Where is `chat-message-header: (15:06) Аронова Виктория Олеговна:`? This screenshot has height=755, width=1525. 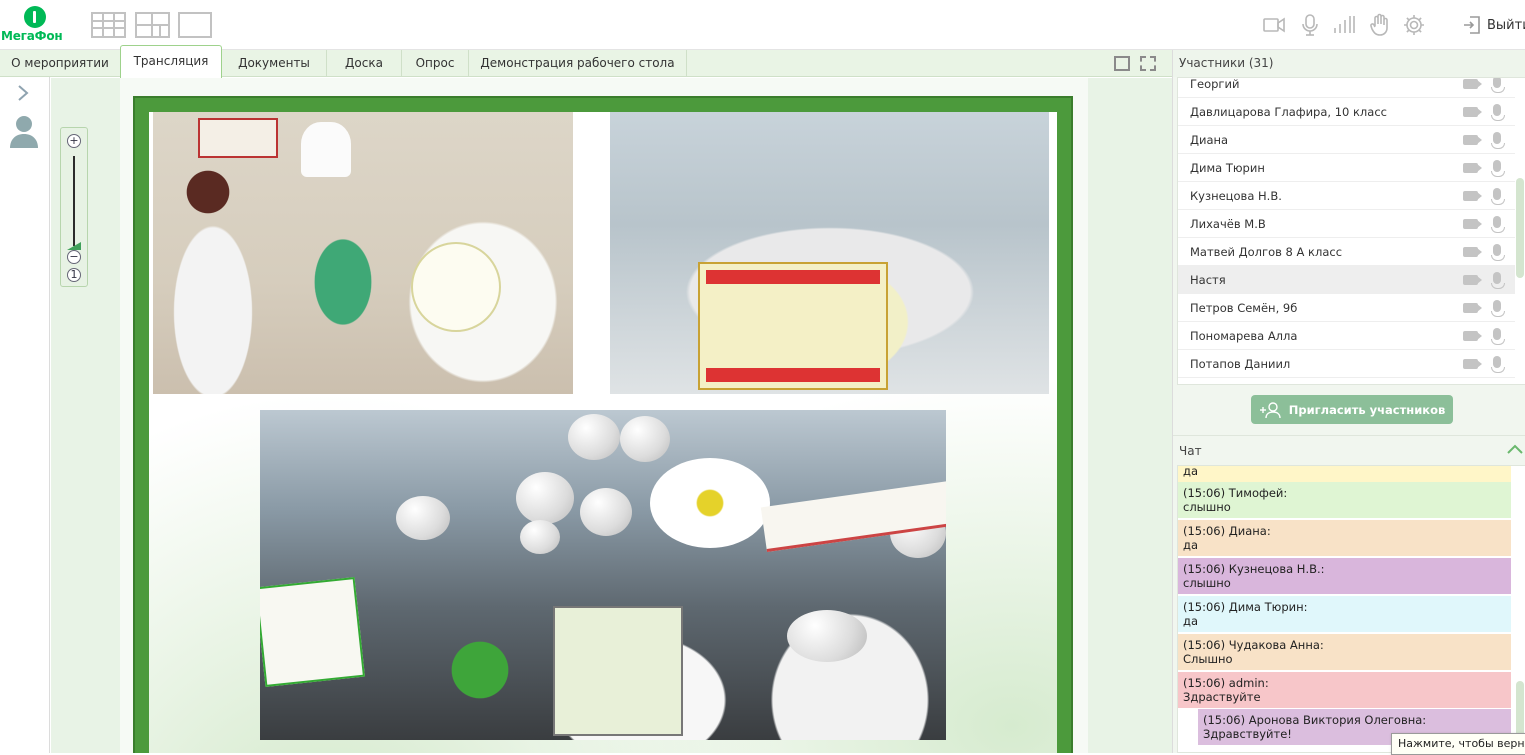
chat-message-header: (15:06) Аронова Виктория Олеговна: is located at coordinates (1314, 720).